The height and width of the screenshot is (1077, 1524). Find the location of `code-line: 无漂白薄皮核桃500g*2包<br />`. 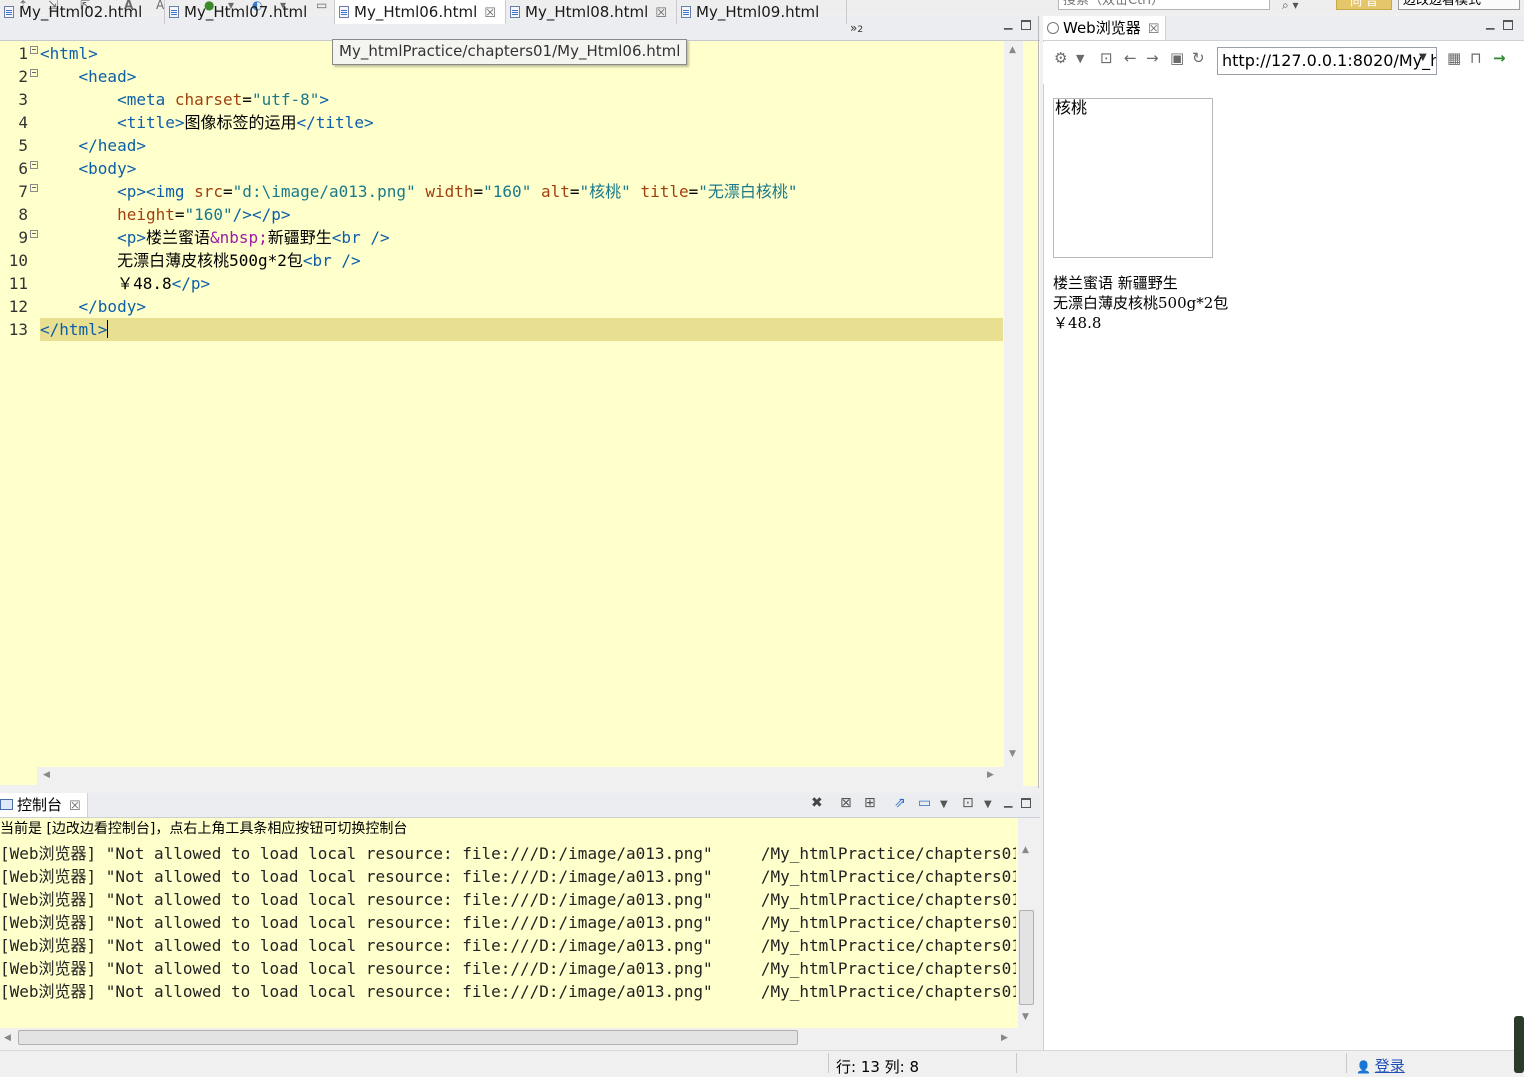

code-line: 无漂白薄皮核桃500g*2包<br /> is located at coordinates (521, 260).